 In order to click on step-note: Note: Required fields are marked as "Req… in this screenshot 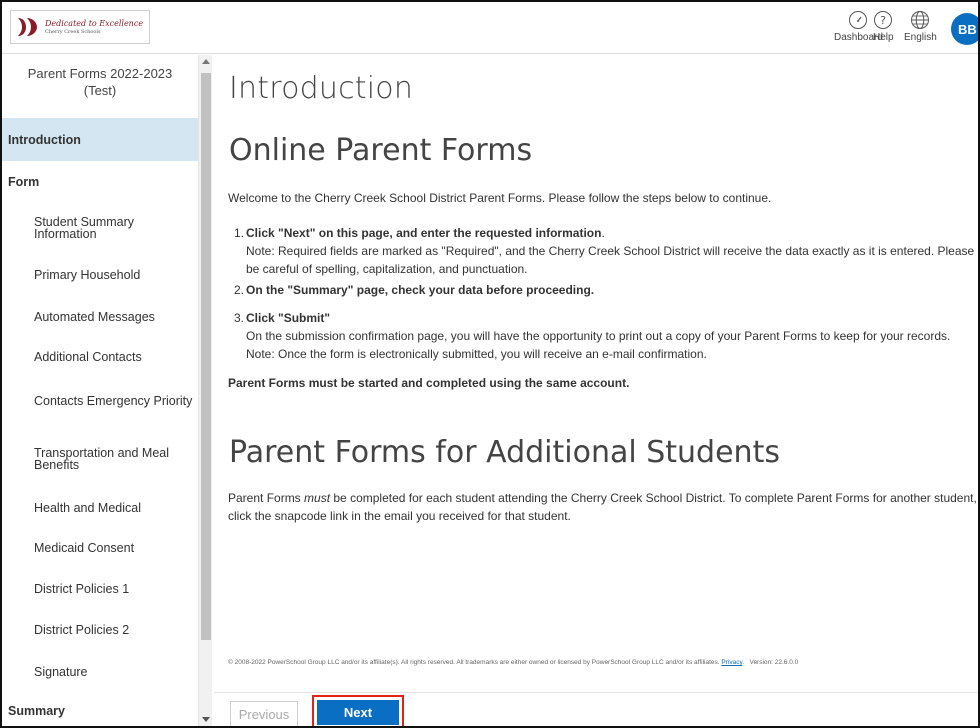, I will do `click(610, 260)`.